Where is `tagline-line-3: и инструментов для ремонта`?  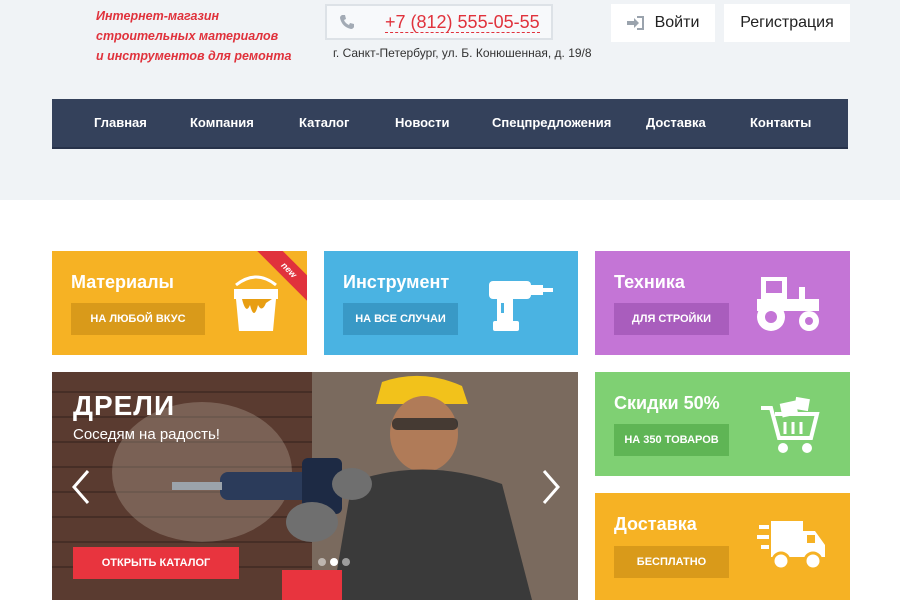
tagline-line-3: и инструментов для ремонта is located at coordinates (194, 56).